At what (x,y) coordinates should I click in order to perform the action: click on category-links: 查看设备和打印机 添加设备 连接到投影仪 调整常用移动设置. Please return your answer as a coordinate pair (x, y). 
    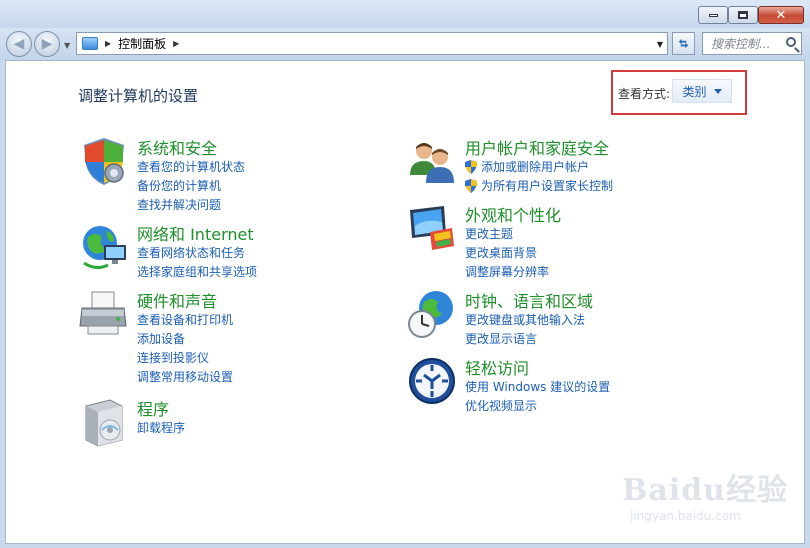
    Looking at the image, I should click on (185, 348).